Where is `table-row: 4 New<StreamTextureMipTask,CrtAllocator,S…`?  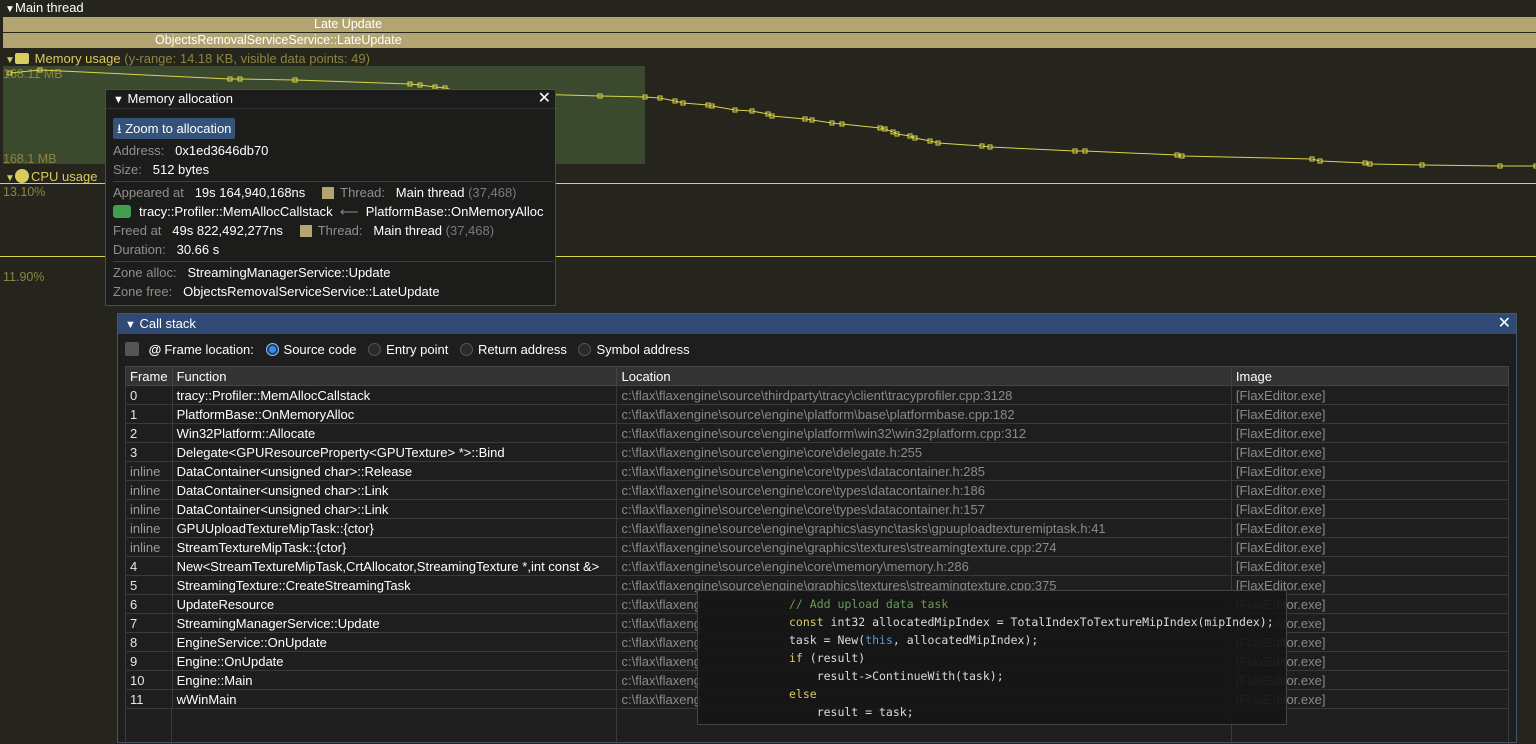 table-row: 4 New<StreamTextureMipTask,CrtAllocator,S… is located at coordinates (817, 566).